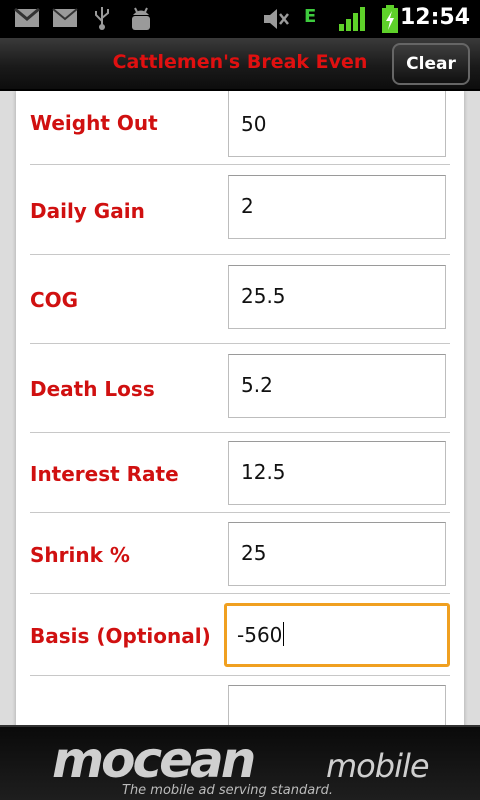 The height and width of the screenshot is (800, 480). I want to click on partial-input, so click(337, 705).